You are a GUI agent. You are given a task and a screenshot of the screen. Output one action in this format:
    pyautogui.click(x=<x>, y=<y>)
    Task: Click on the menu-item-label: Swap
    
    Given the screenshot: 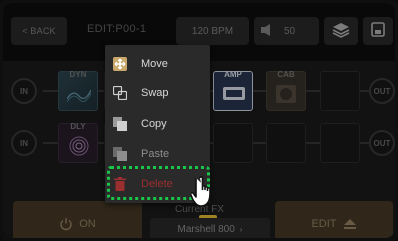 What is the action you would take?
    pyautogui.click(x=155, y=93)
    